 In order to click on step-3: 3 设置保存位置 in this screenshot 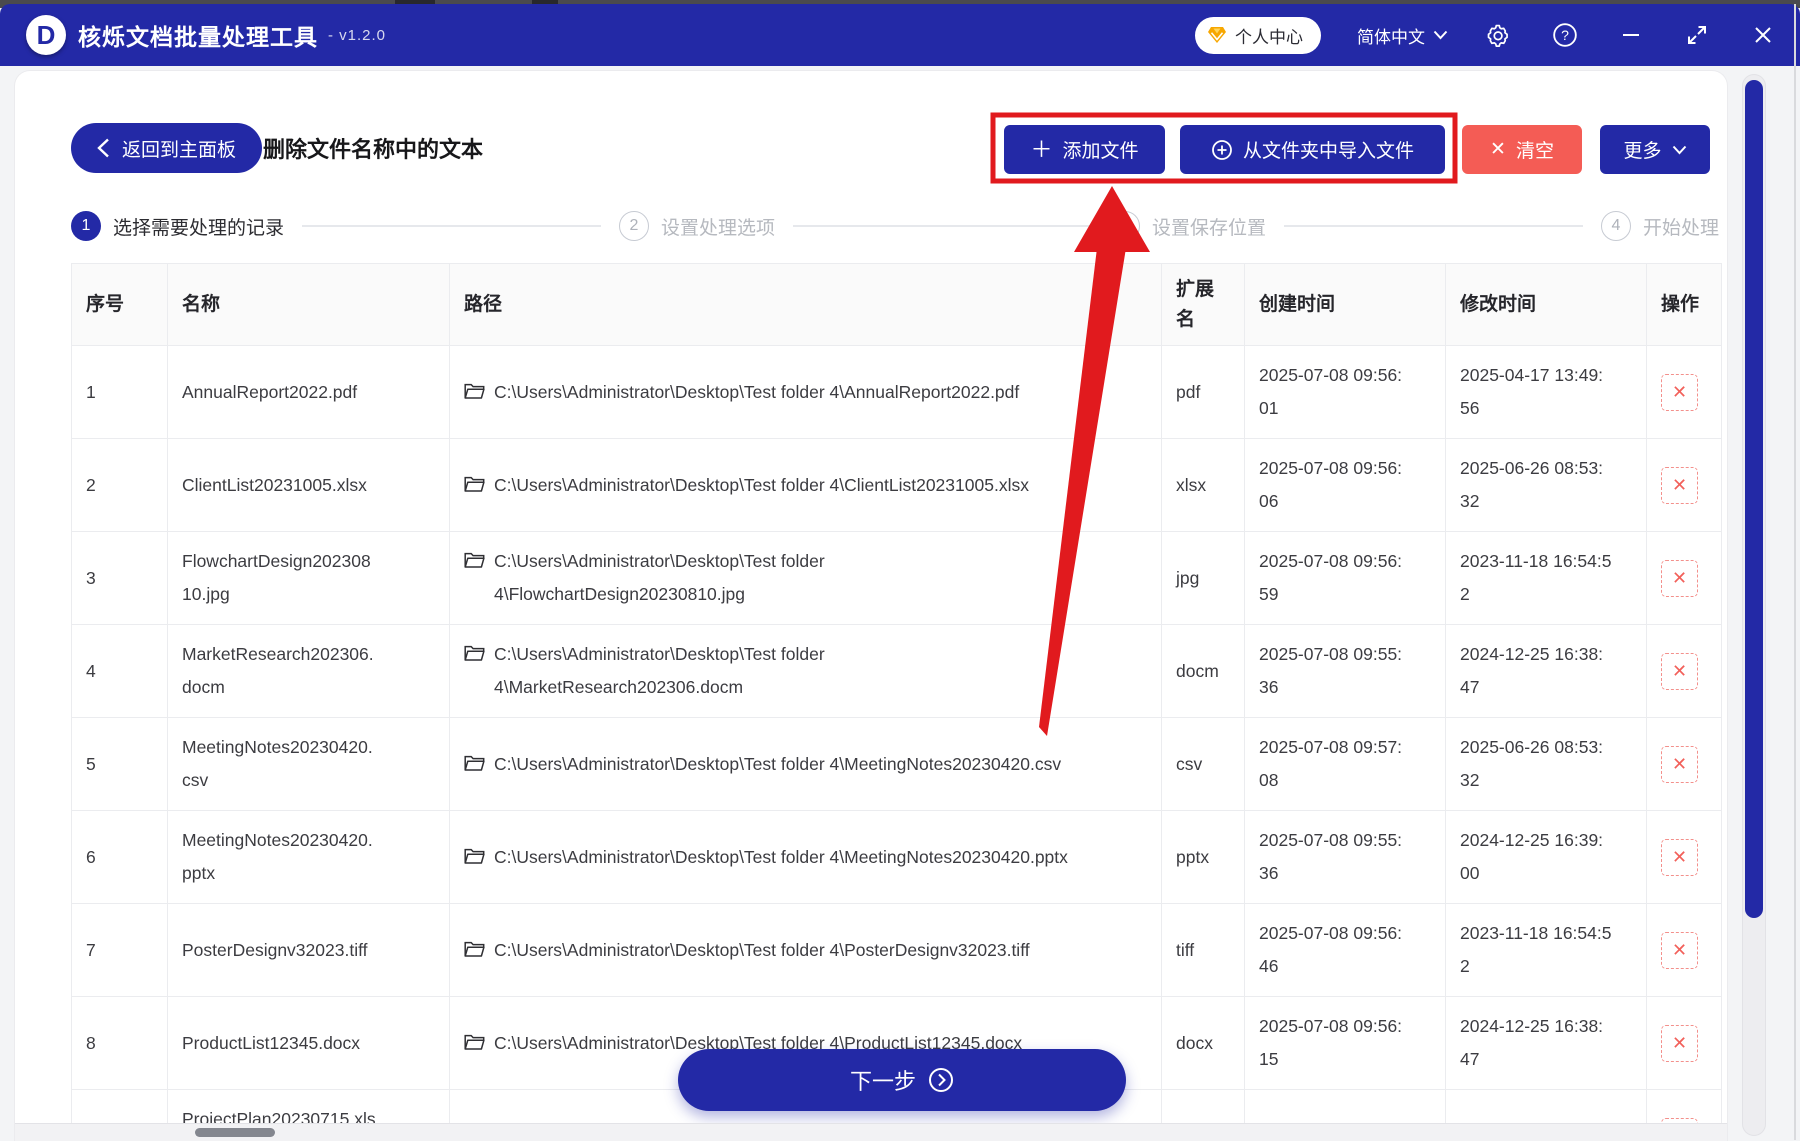, I will do `click(1188, 226)`.